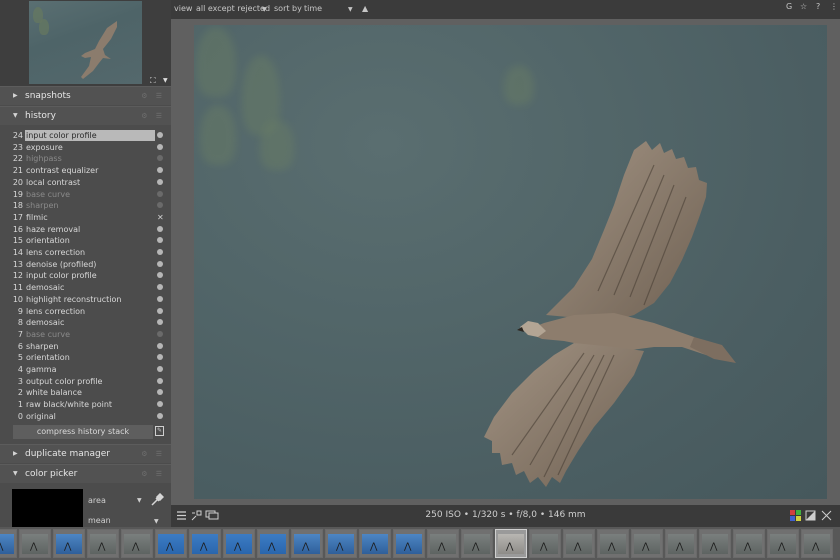 The image size is (840, 560). Describe the element at coordinates (20, 311) in the screenshot. I see `history-item-number: 9` at that location.